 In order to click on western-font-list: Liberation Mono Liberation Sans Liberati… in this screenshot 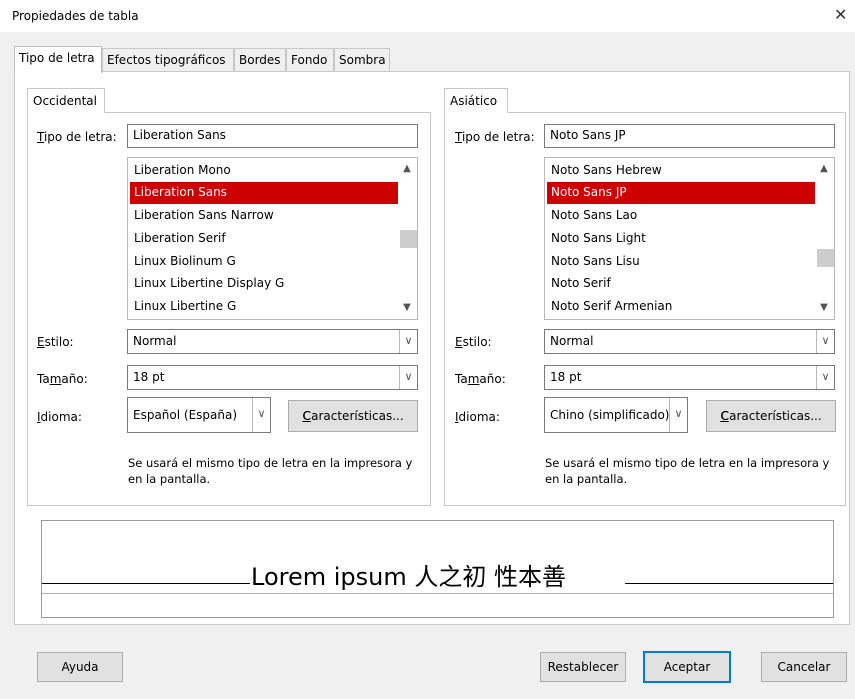, I will do `click(272, 238)`.